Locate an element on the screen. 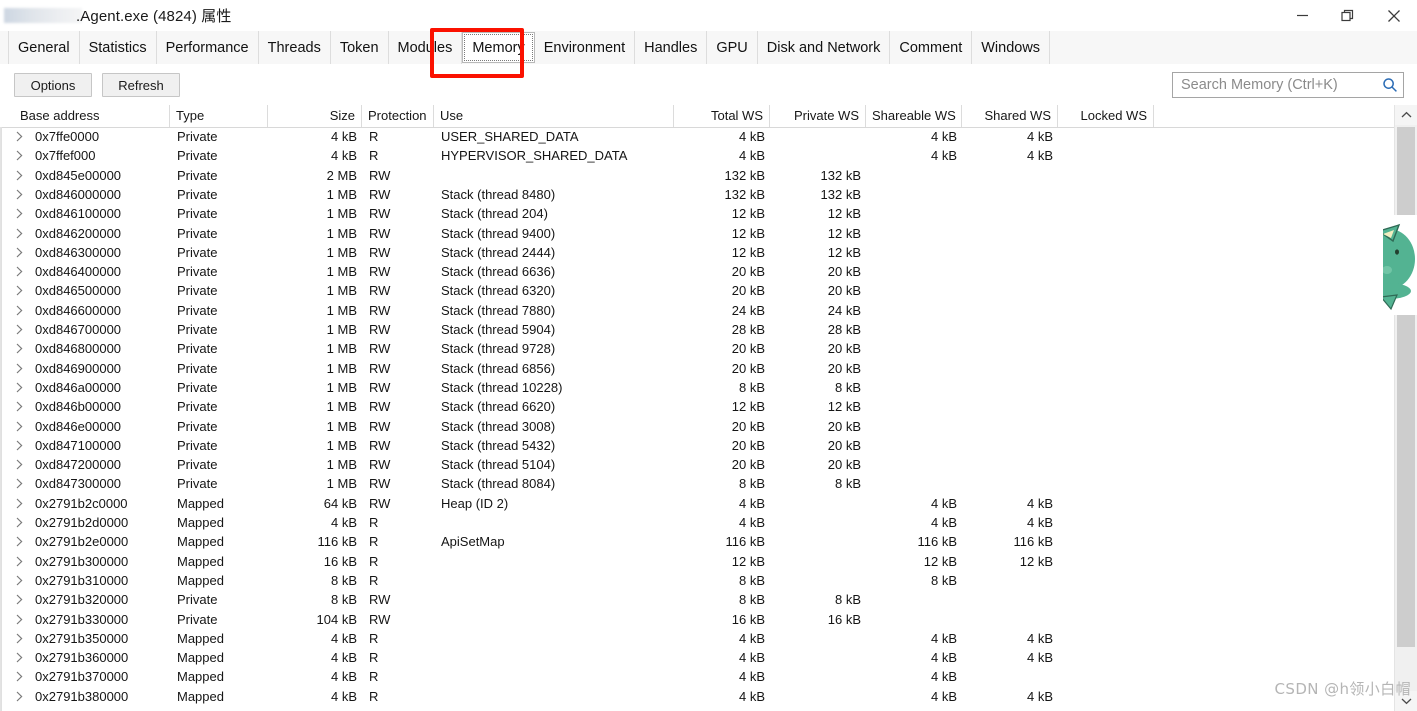 The height and width of the screenshot is (711, 1417). table-row: 0x2791b2d0000 Mapped 4 kB R 4 kB 4 kB 4 kB is located at coordinates (698, 522).